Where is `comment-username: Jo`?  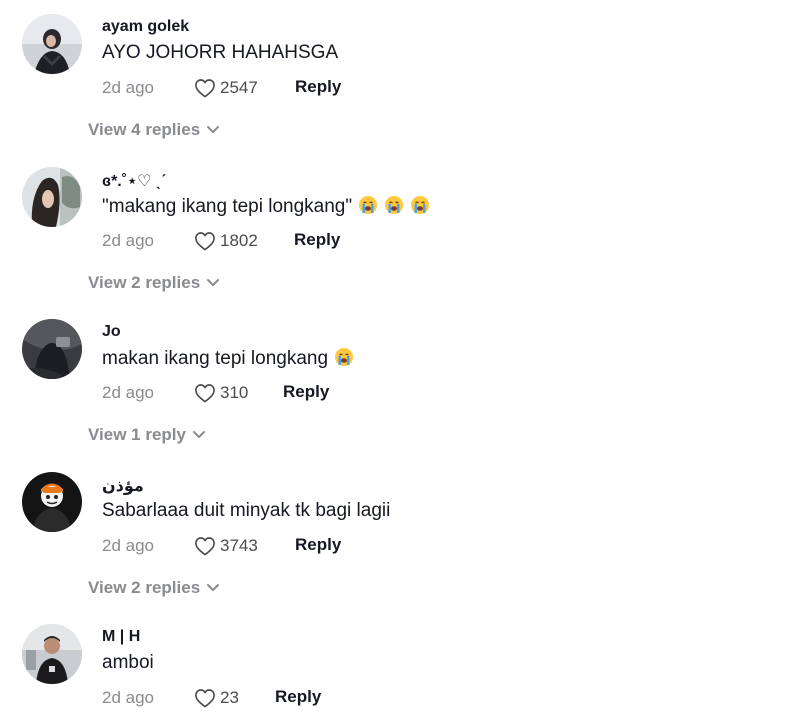
comment-username: Jo is located at coordinates (111, 332).